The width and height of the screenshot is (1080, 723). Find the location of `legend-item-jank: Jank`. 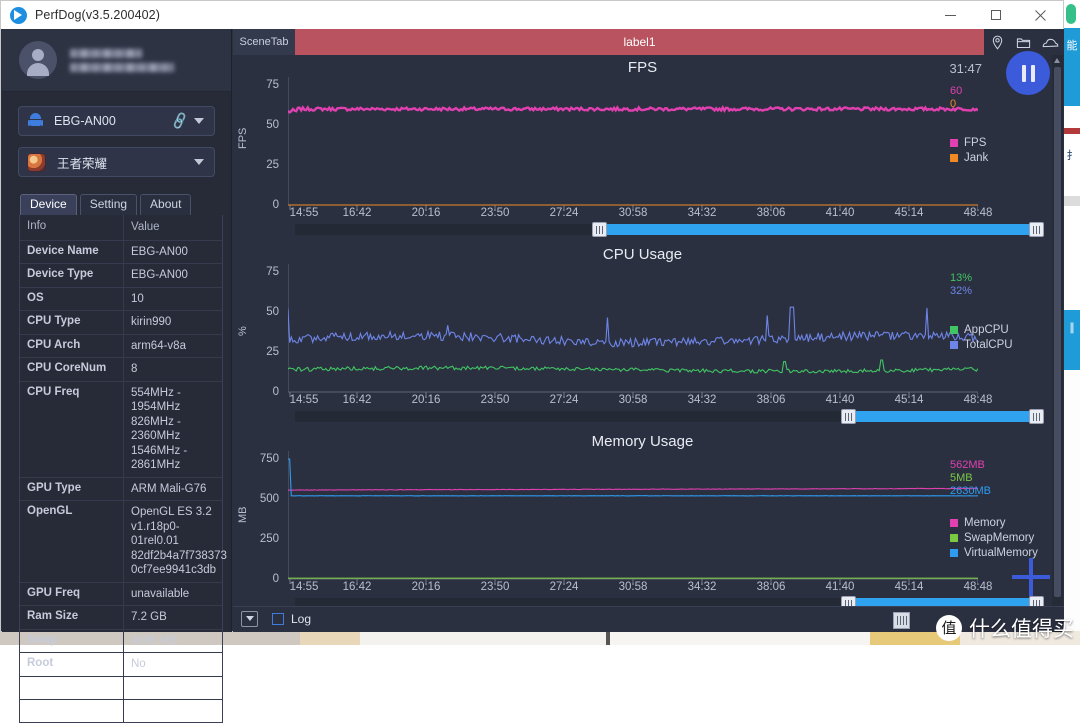

legend-item-jank: Jank is located at coordinates (998, 158).